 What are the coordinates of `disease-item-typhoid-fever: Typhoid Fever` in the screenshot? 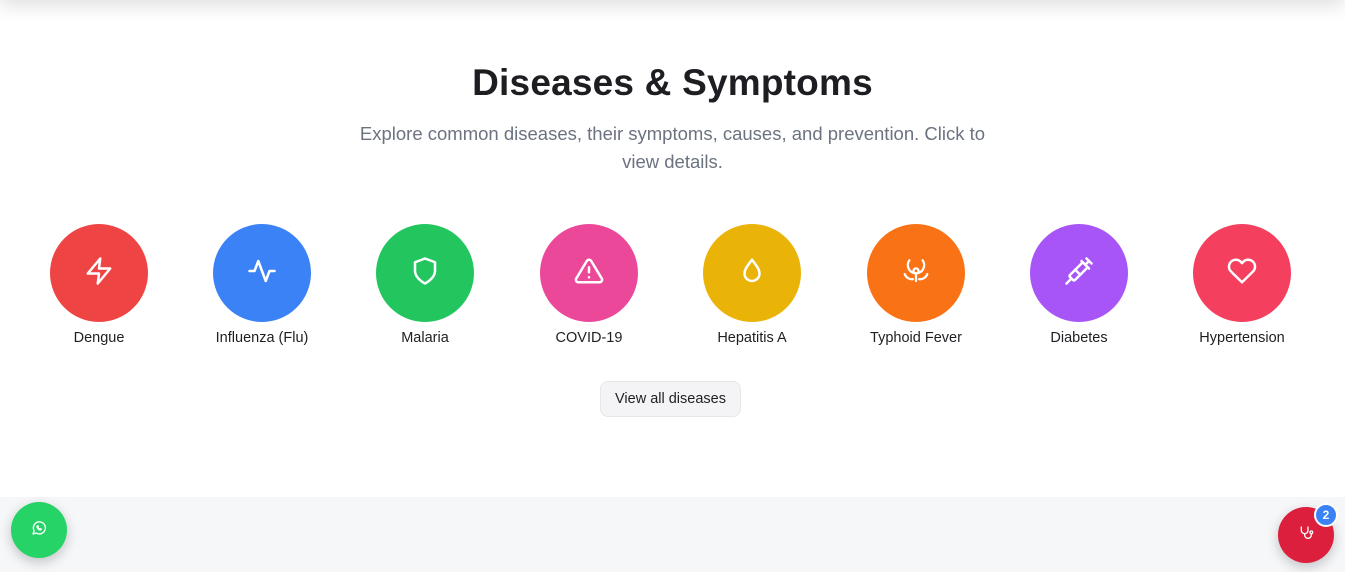 It's located at (916, 287).